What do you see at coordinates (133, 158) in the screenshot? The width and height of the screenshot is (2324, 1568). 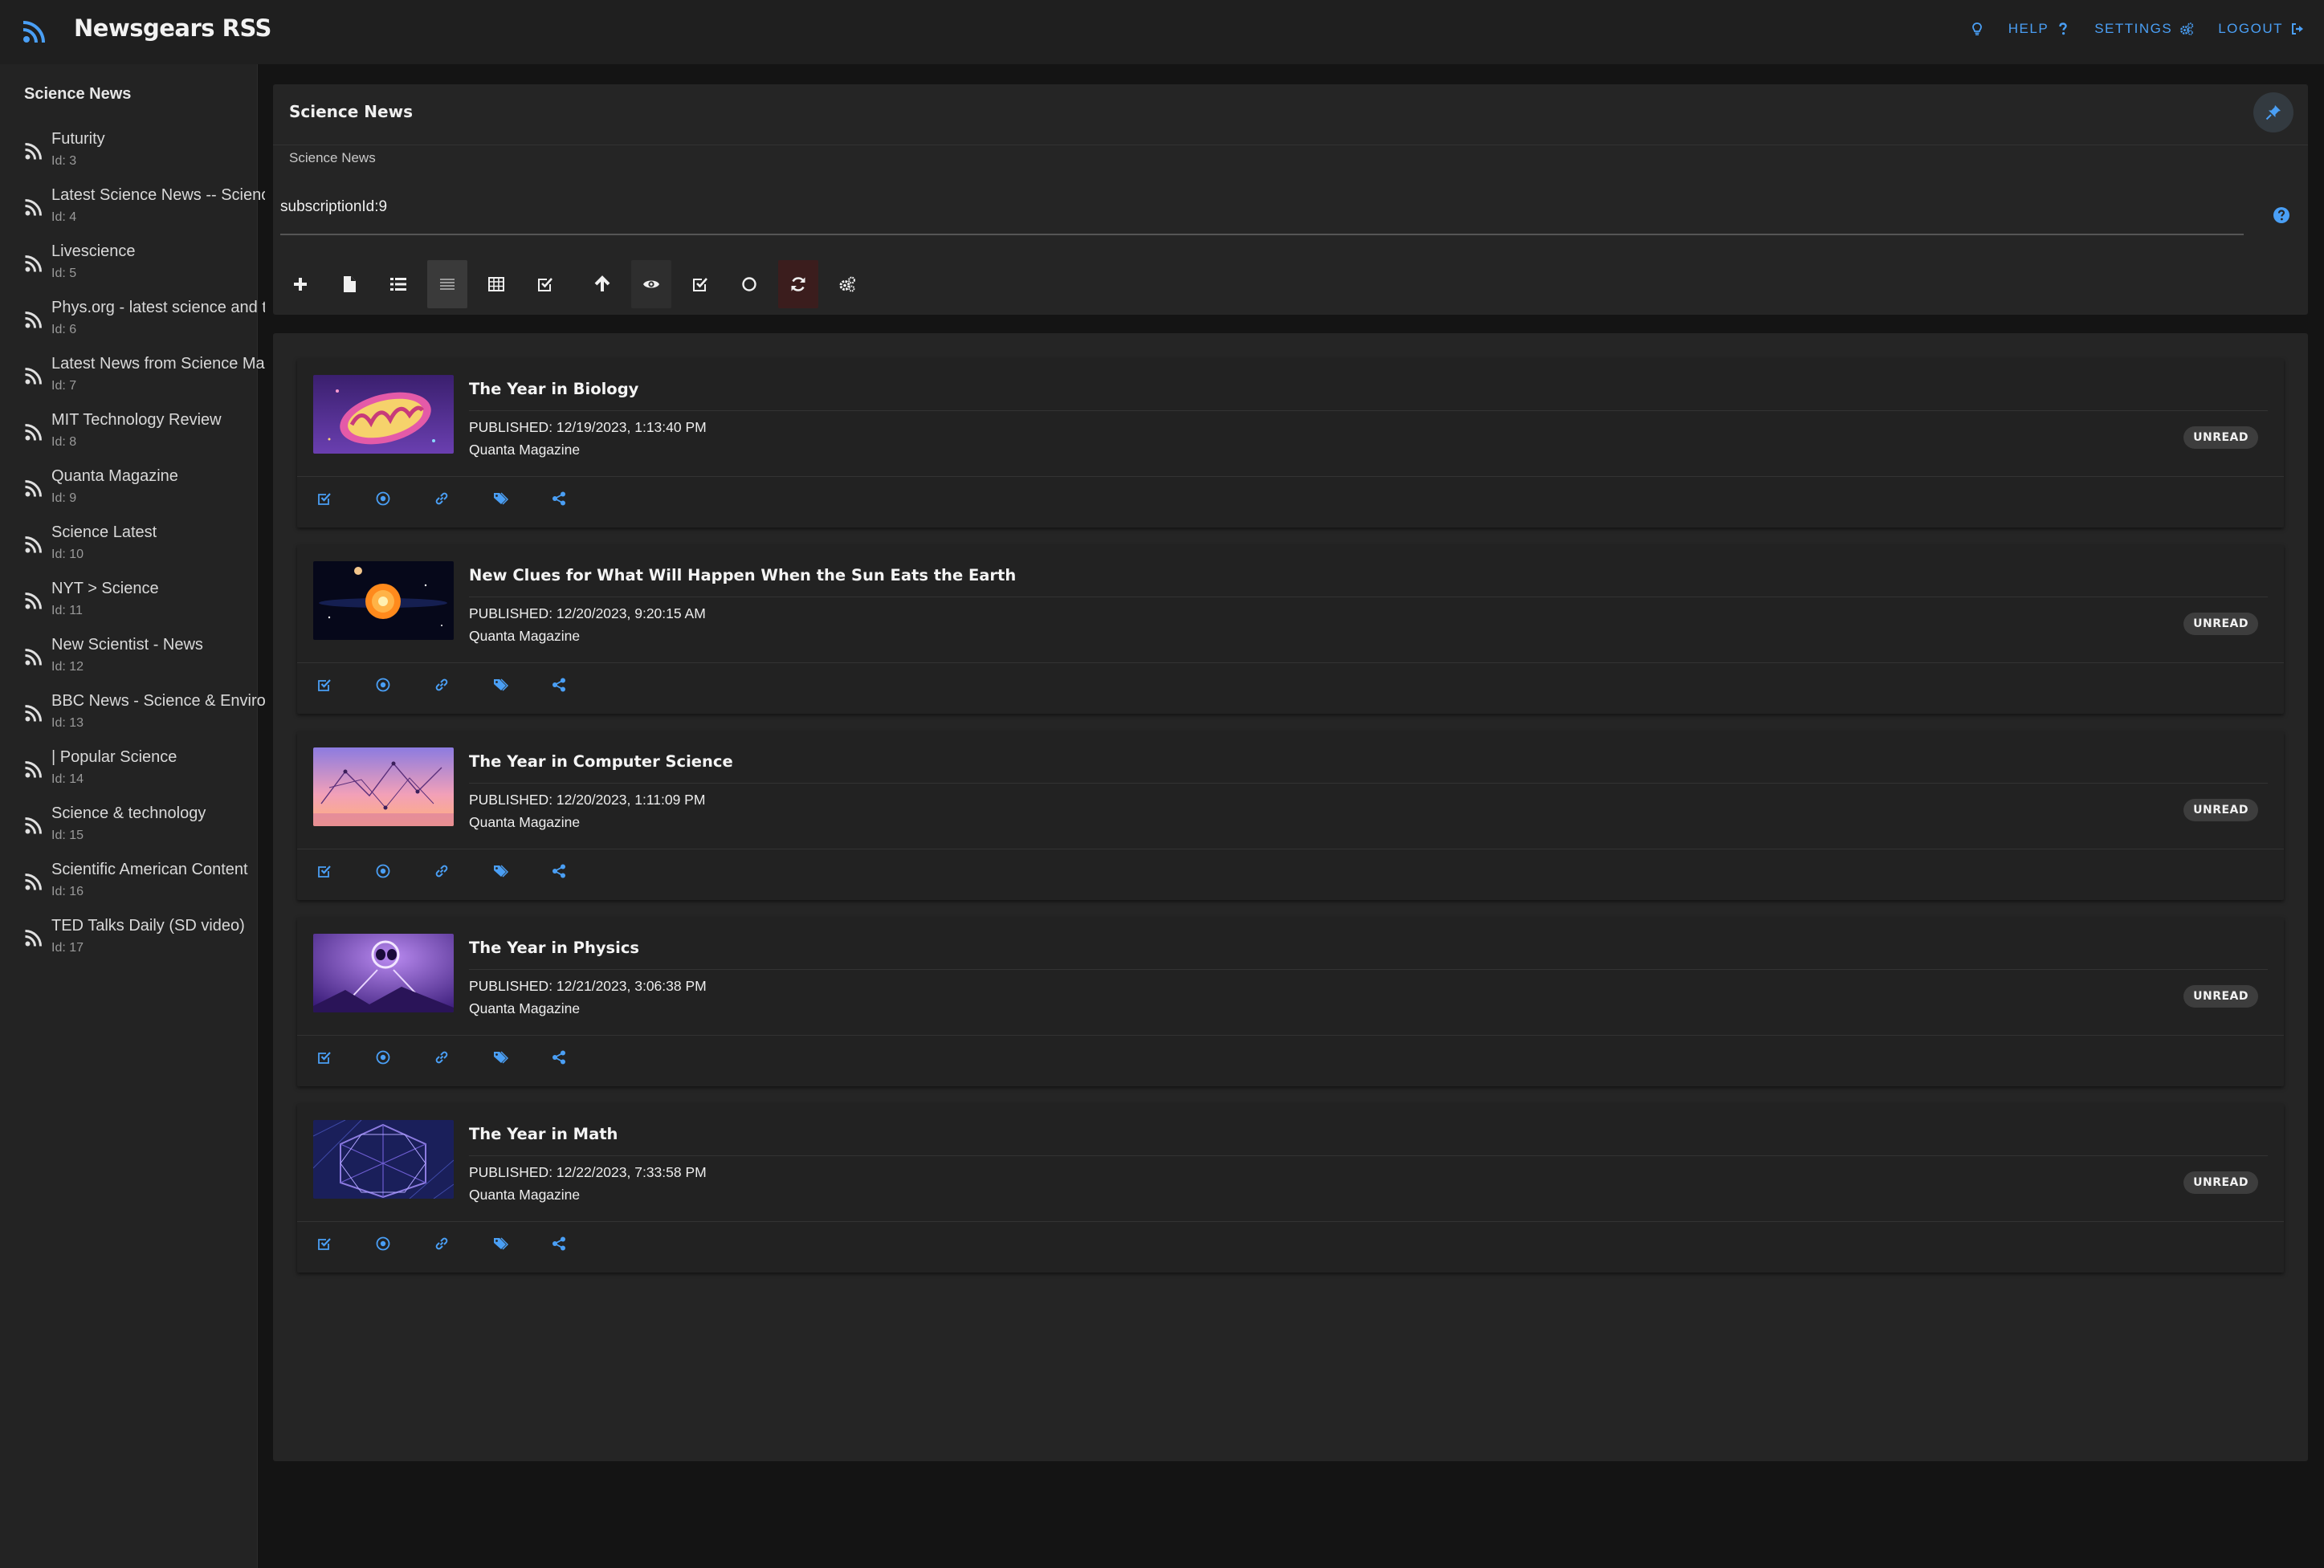 I see `sidebar-feed-item: Futurity Id: 3` at bounding box center [133, 158].